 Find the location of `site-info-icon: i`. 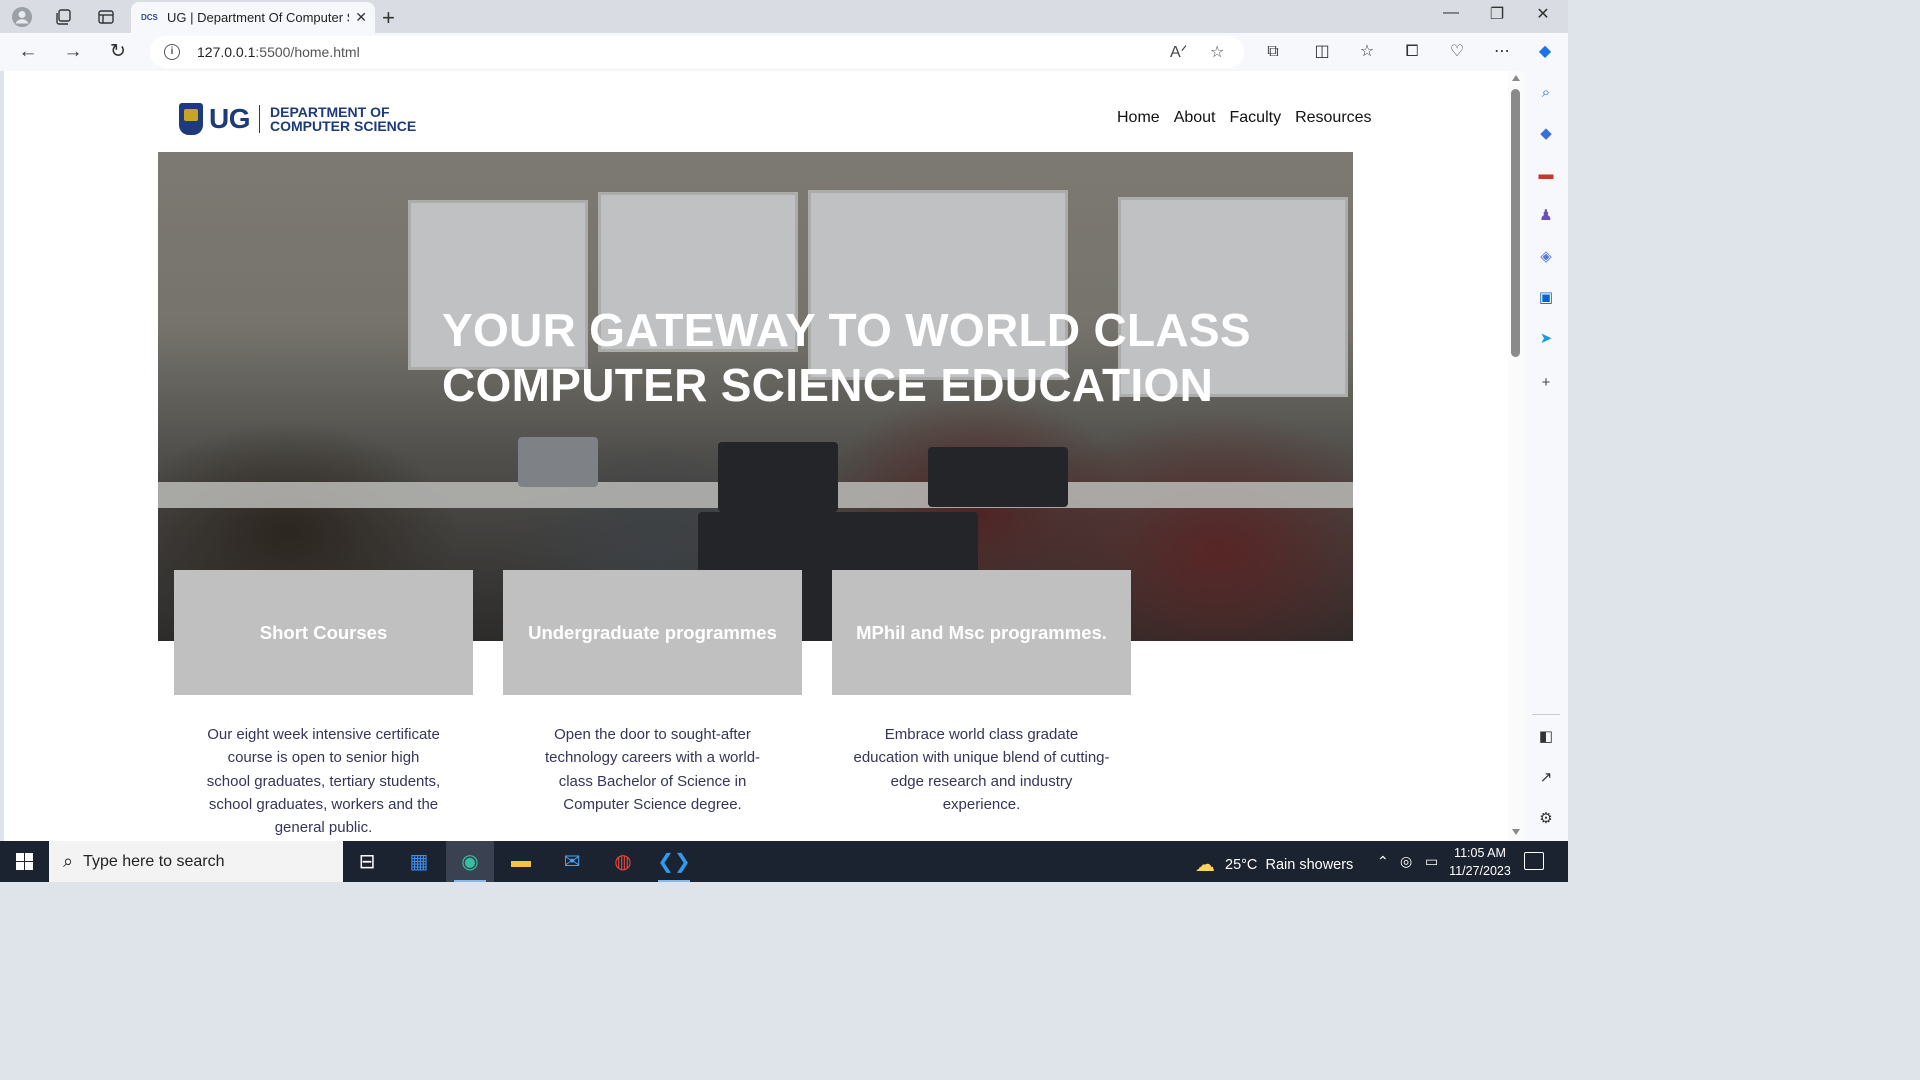

site-info-icon: i is located at coordinates (172, 52).